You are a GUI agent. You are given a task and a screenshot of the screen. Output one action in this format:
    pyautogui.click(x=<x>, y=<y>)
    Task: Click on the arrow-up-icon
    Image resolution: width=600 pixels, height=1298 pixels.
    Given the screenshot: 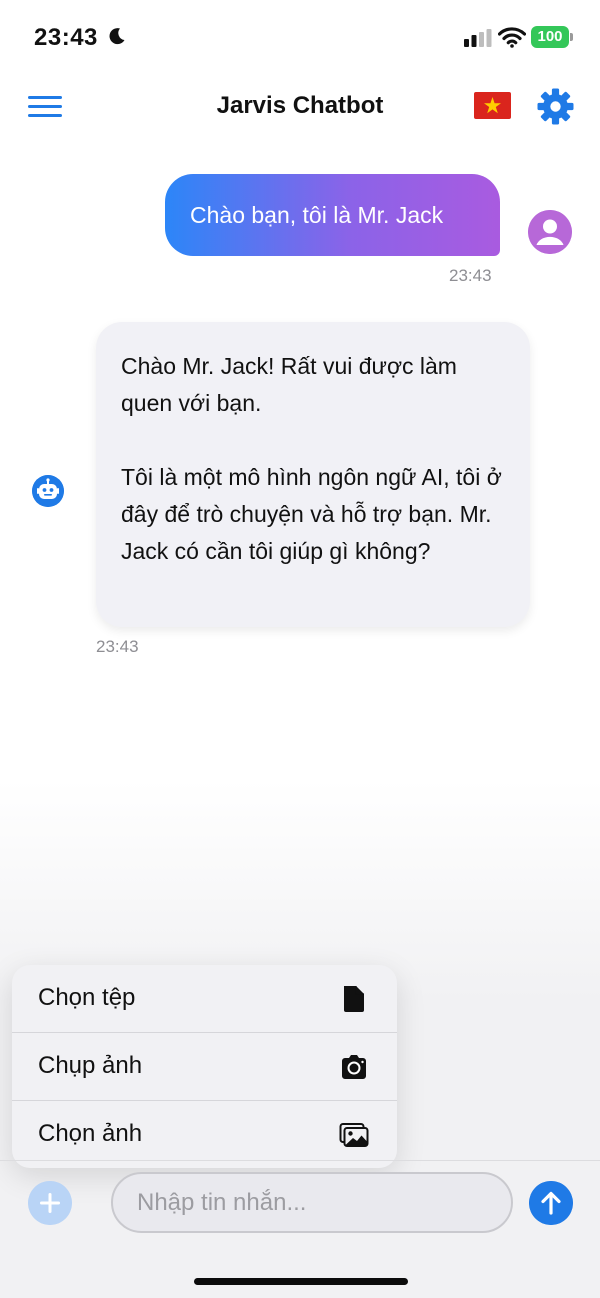 What is the action you would take?
    pyautogui.click(x=551, y=1203)
    